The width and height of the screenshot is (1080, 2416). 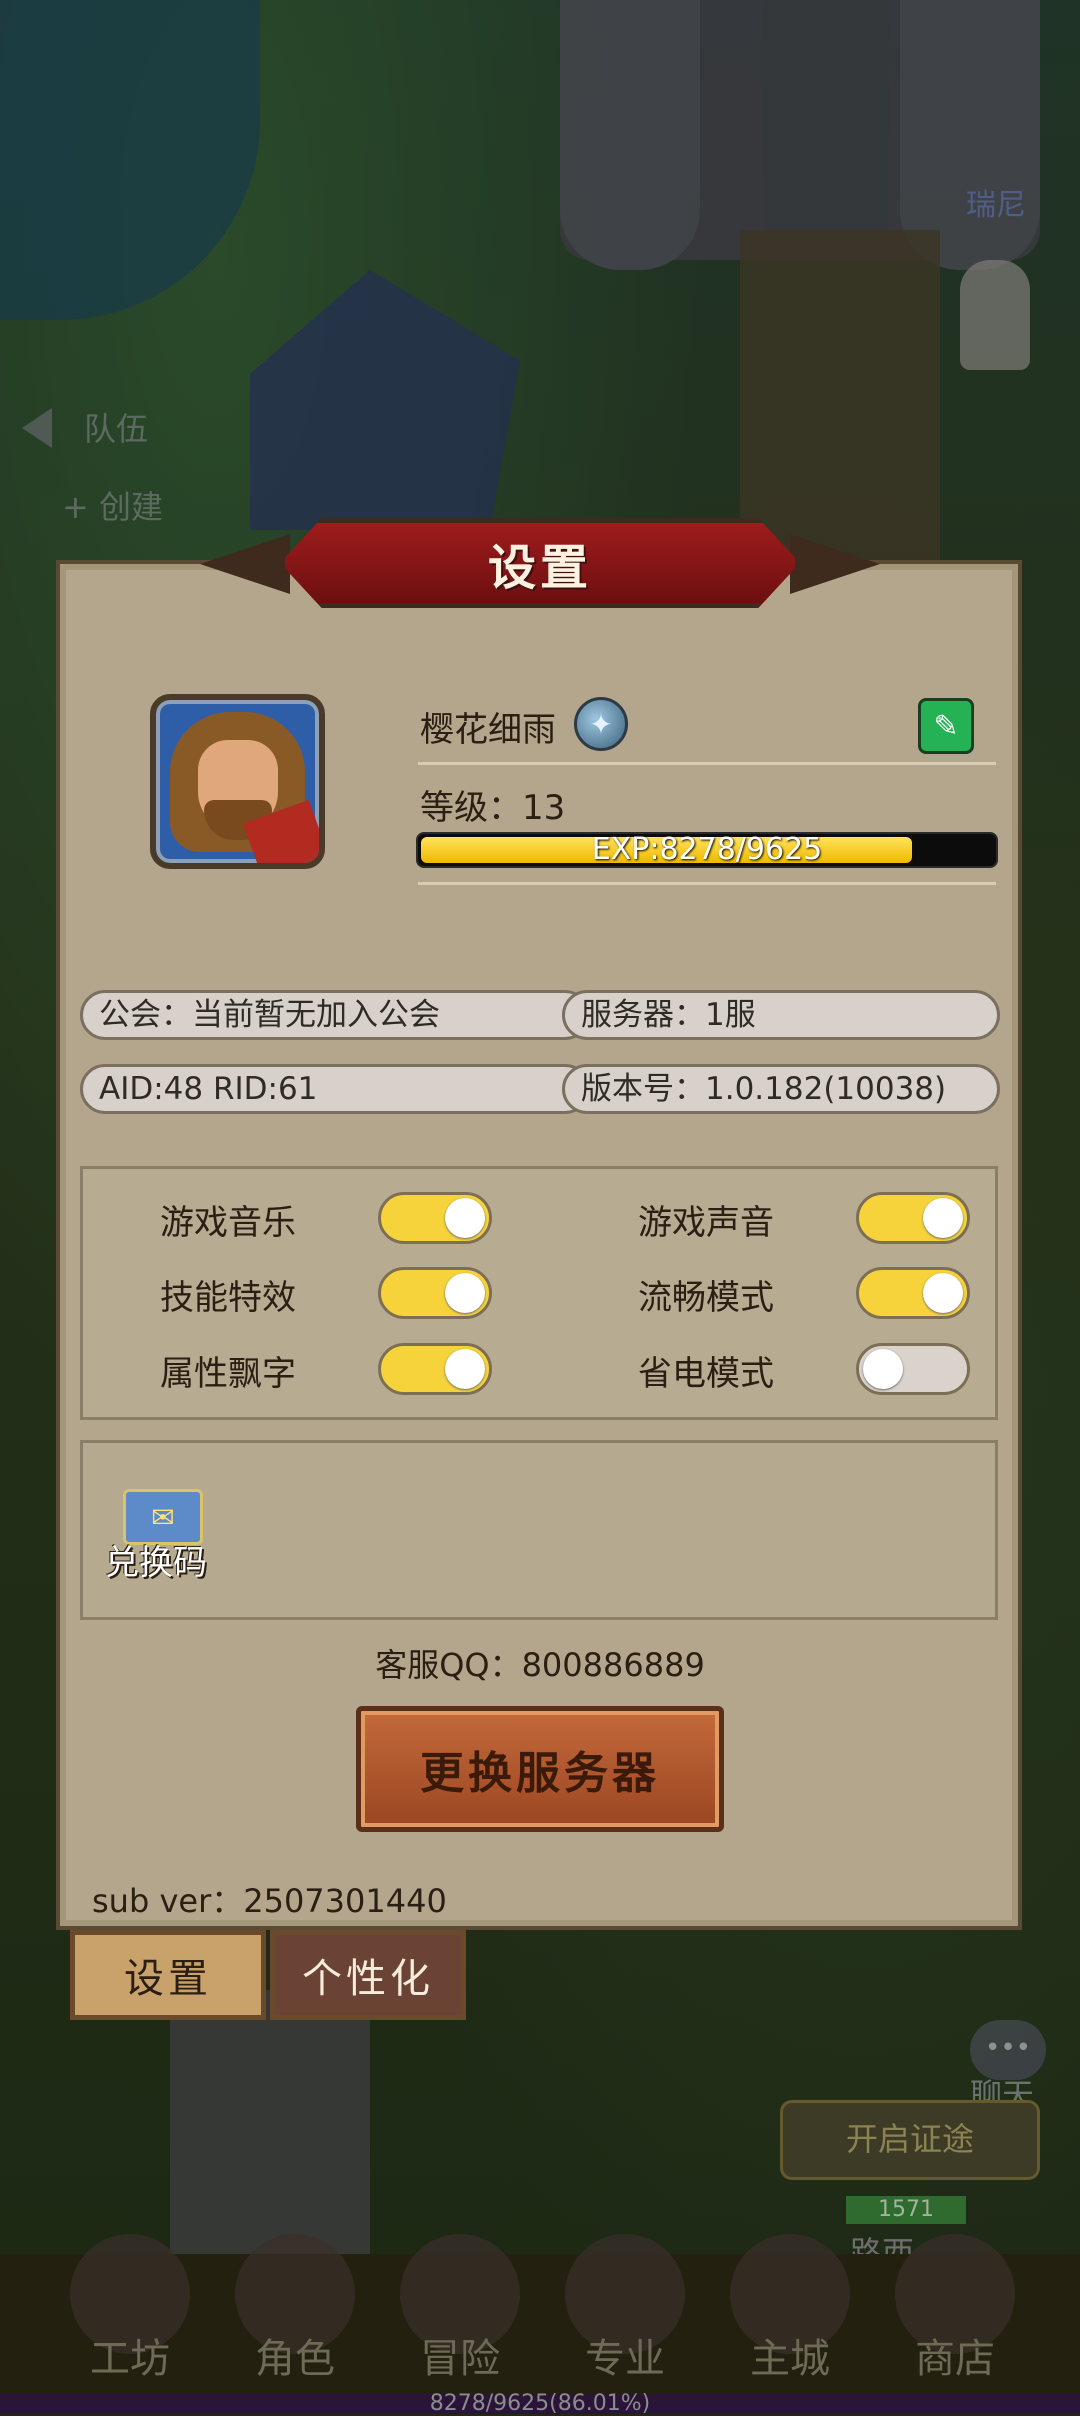 I want to click on npc-character, so click(x=995, y=315).